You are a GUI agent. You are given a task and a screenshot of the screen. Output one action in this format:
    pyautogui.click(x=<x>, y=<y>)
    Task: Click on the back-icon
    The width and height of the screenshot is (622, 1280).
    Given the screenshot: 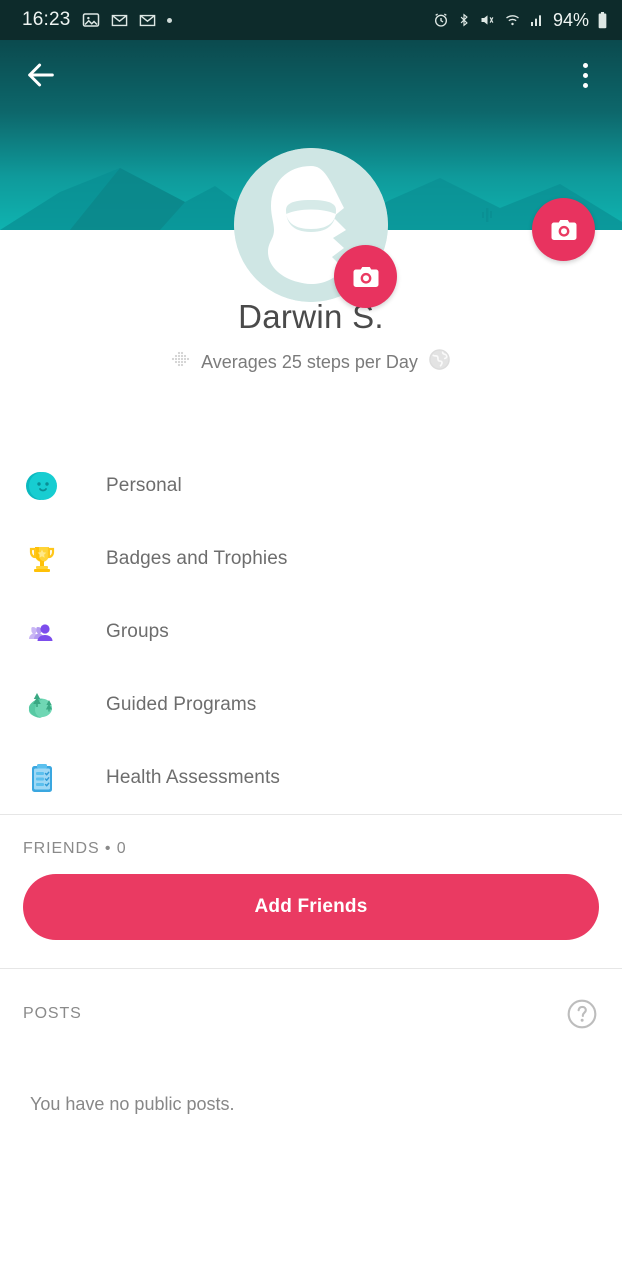 What is the action you would take?
    pyautogui.click(x=41, y=75)
    